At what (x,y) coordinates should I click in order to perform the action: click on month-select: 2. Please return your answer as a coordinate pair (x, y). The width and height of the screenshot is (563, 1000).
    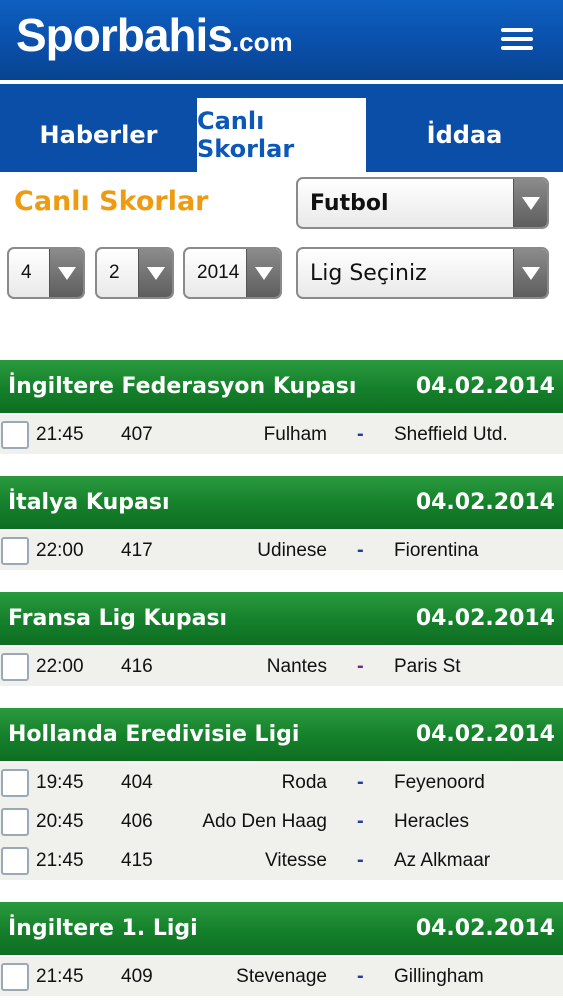
    Looking at the image, I should click on (134, 273).